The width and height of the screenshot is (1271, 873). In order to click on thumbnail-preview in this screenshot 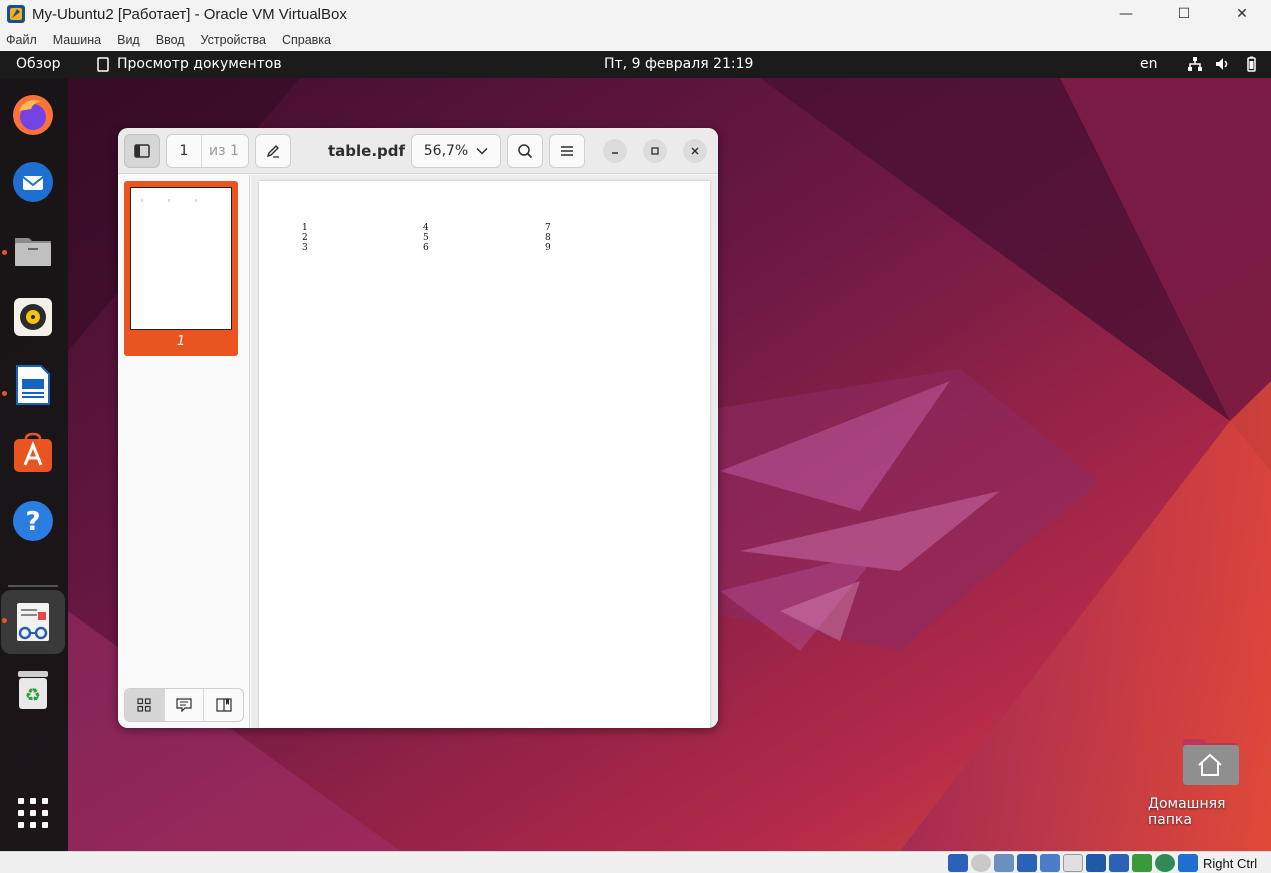, I will do `click(181, 258)`.